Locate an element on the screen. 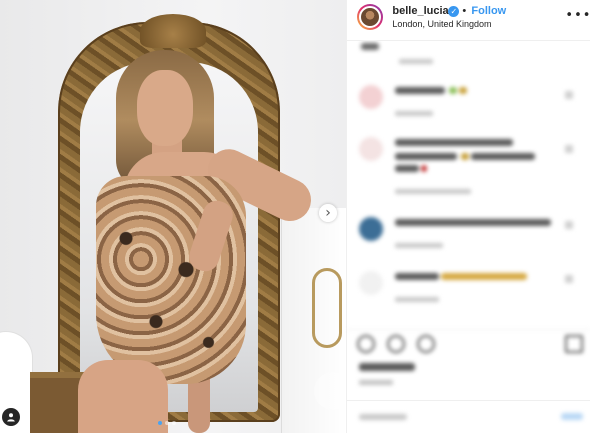 The image size is (590, 434). avatar is located at coordinates (370, 17).